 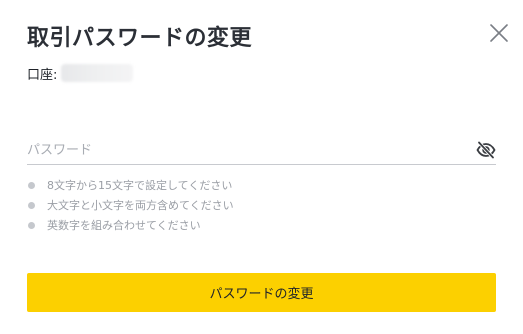 I want to click on account-label: 口座:, so click(x=42, y=75).